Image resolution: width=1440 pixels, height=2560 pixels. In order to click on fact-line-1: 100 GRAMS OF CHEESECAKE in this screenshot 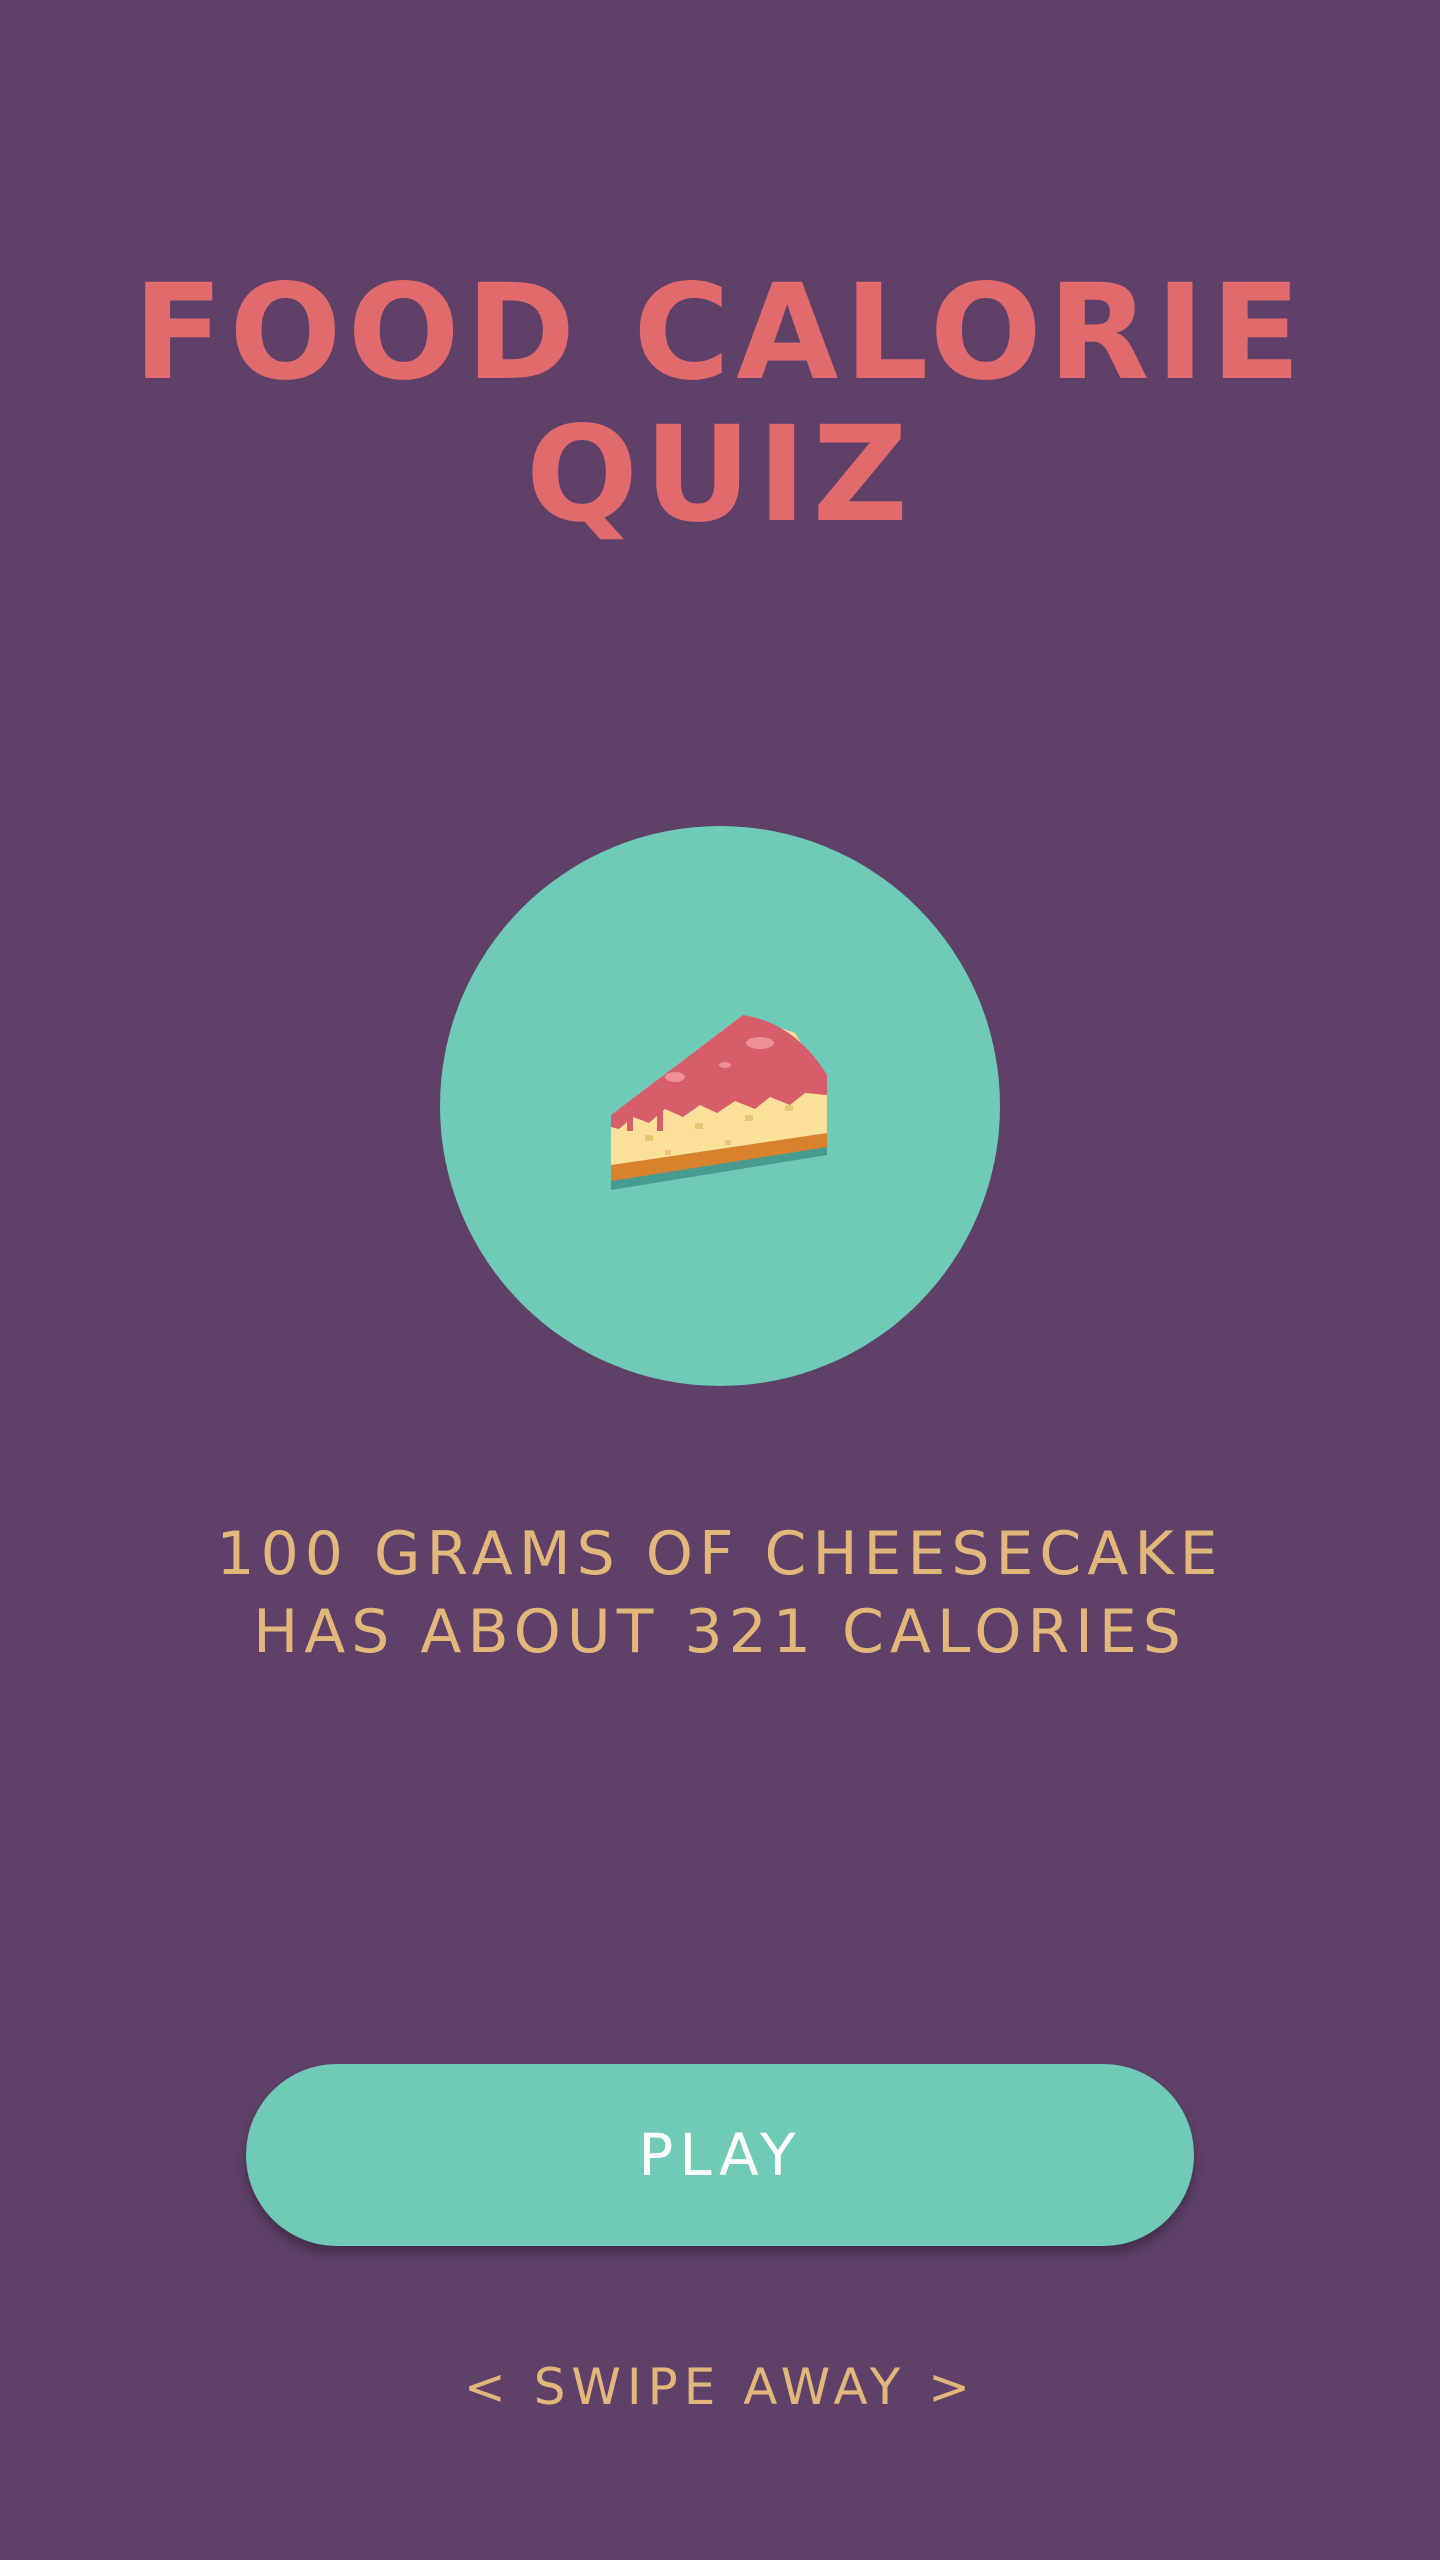, I will do `click(720, 1554)`.